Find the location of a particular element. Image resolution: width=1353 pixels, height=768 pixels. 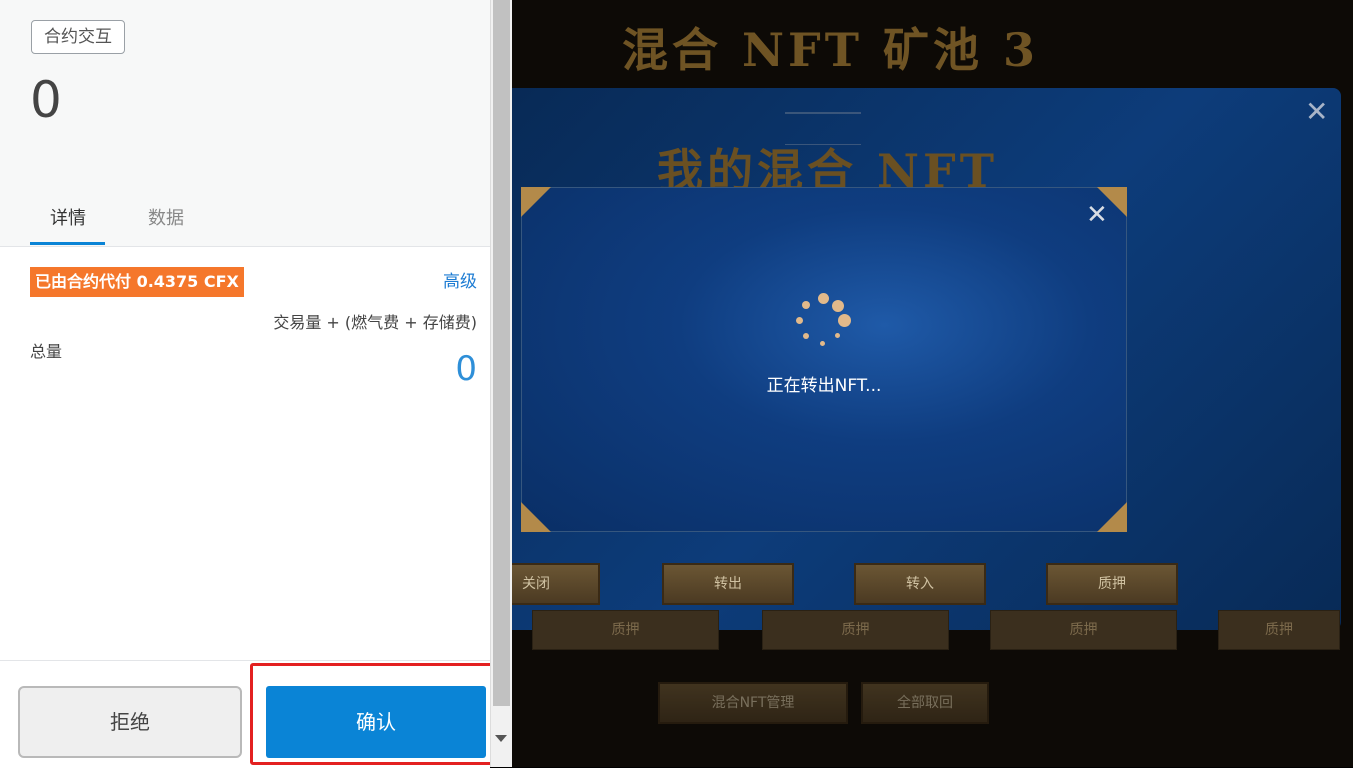

reject-button: 拒绝 is located at coordinates (130, 722).